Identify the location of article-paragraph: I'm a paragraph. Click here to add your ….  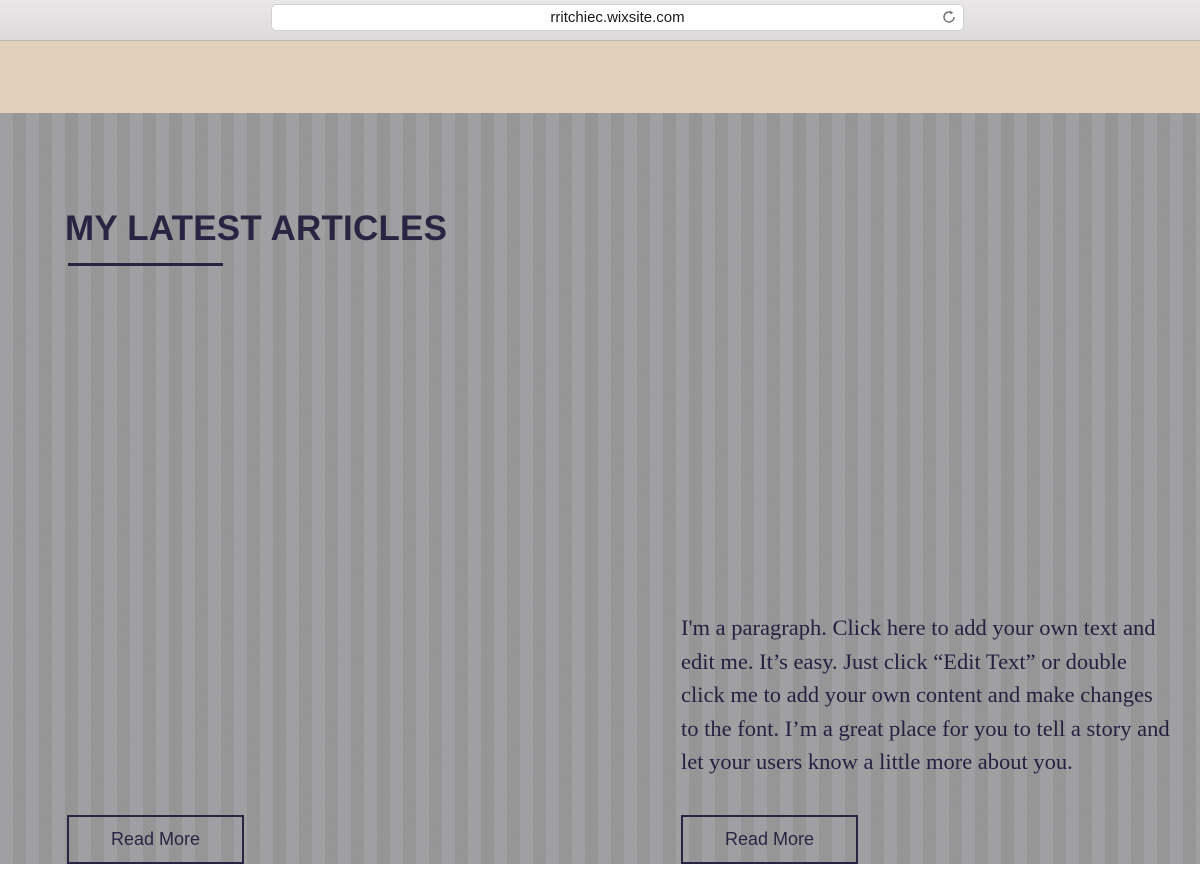
(926, 695).